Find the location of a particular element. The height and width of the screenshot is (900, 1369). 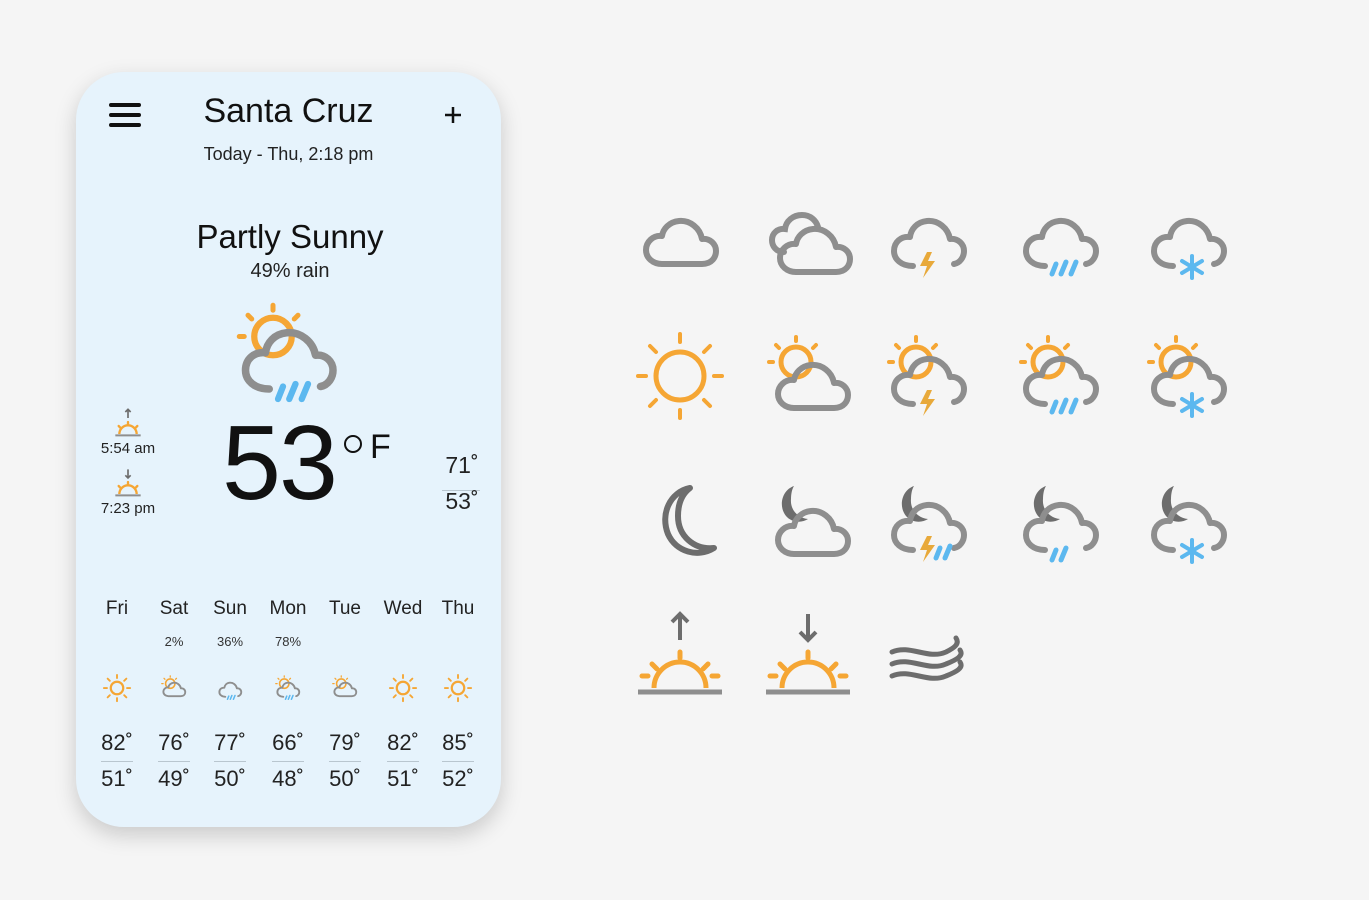

moon-snow-icon is located at coordinates (1188, 525).